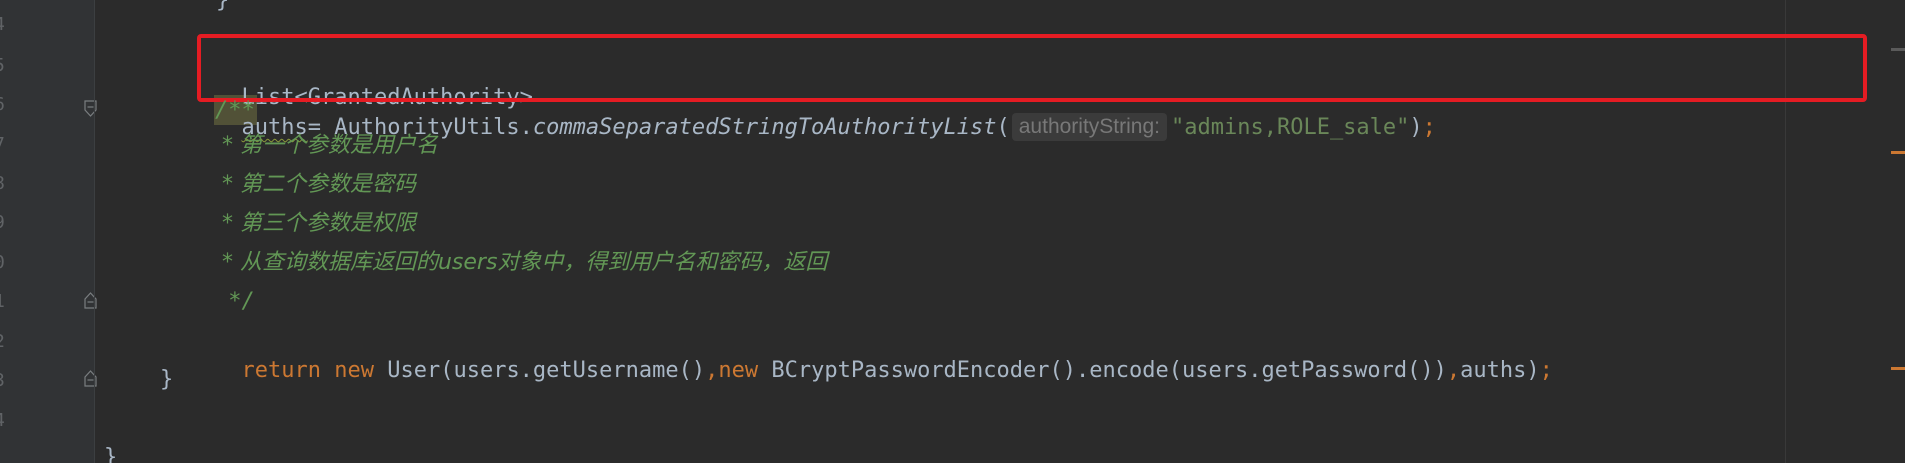 This screenshot has width=1905, height=463. What do you see at coordinates (94, 231) in the screenshot?
I see `gutter-divider` at bounding box center [94, 231].